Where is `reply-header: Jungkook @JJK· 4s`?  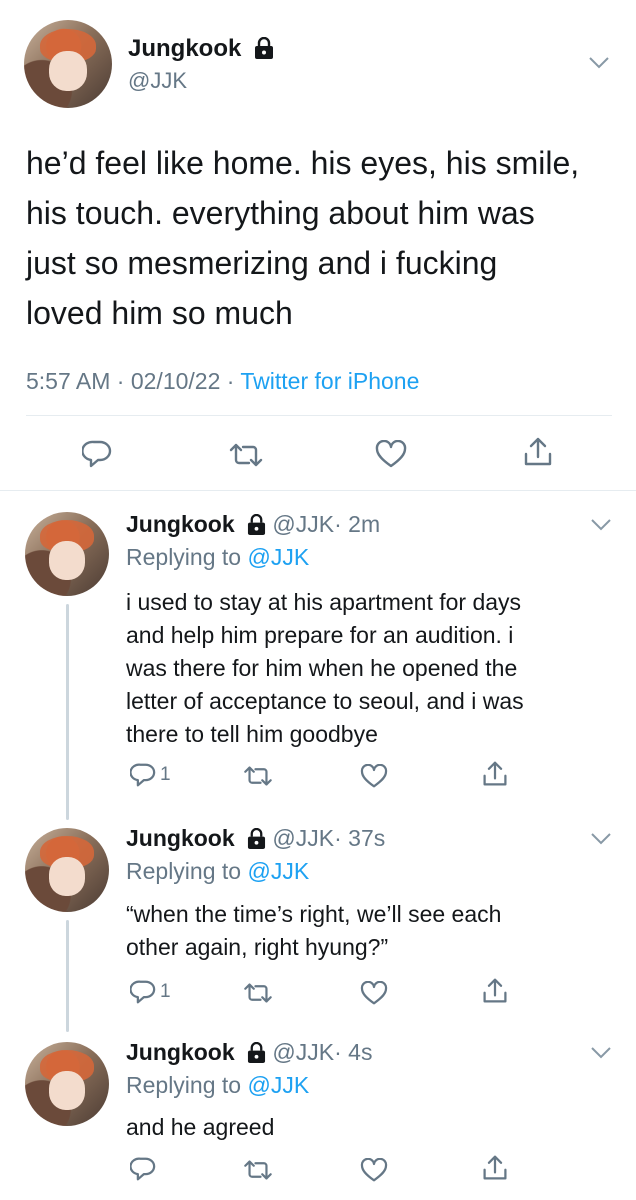
reply-header: Jungkook @JJK· 4s is located at coordinates (249, 1053).